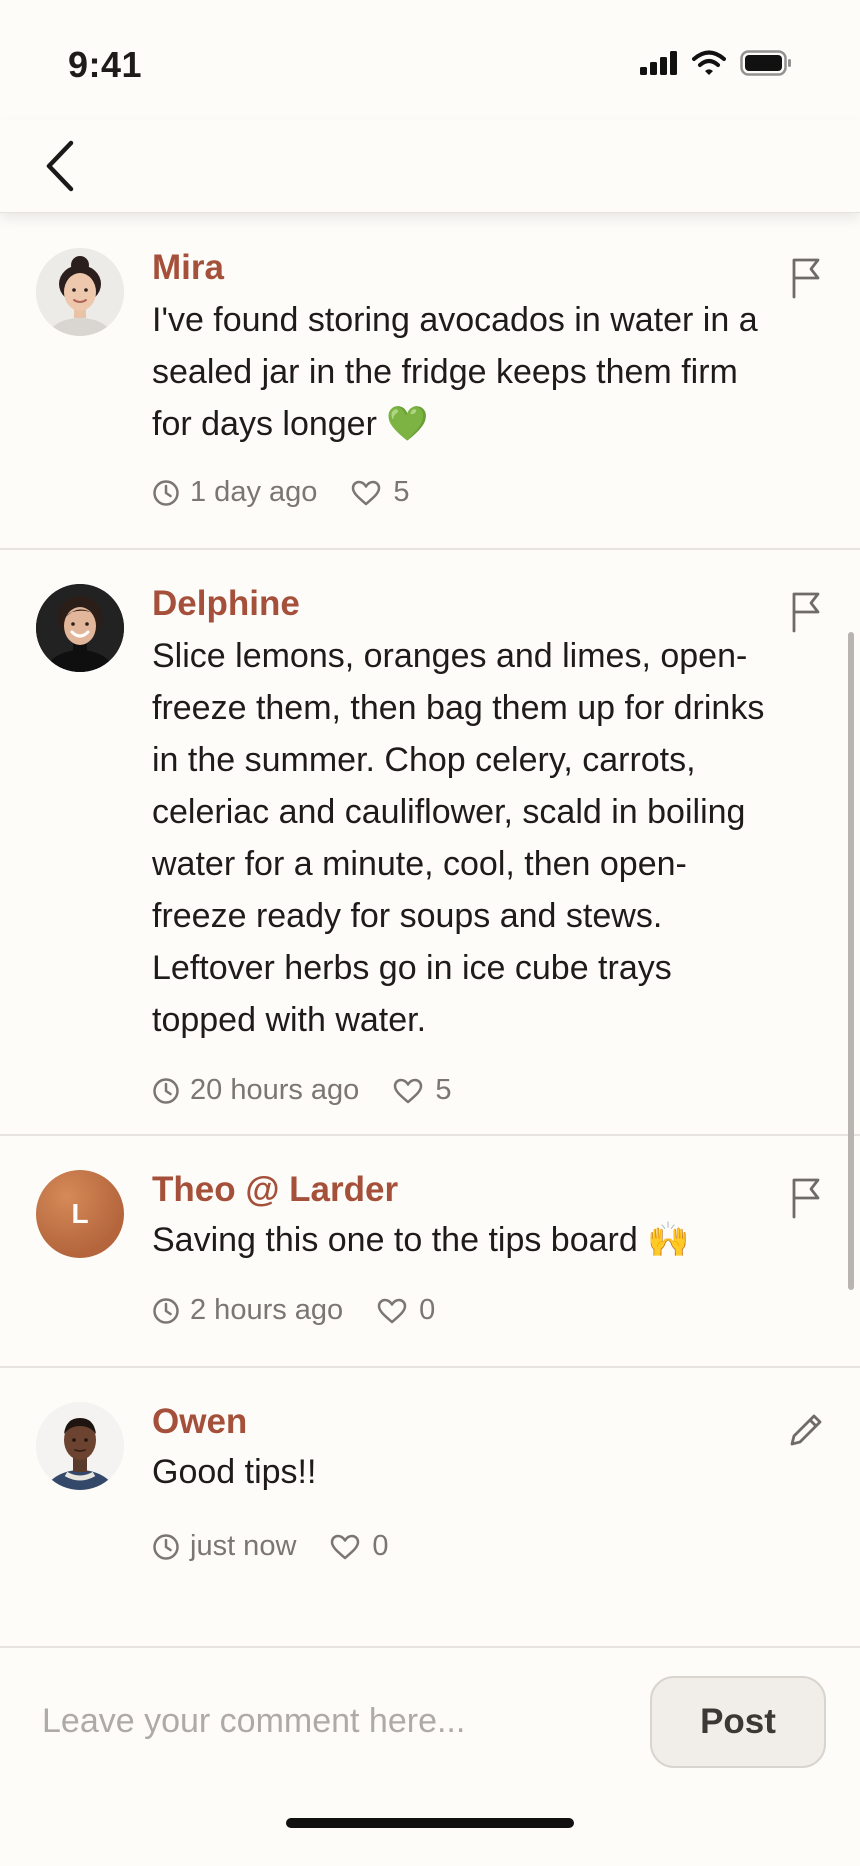 Image resolution: width=860 pixels, height=1866 pixels. What do you see at coordinates (430, 1823) in the screenshot?
I see `home-indicator` at bounding box center [430, 1823].